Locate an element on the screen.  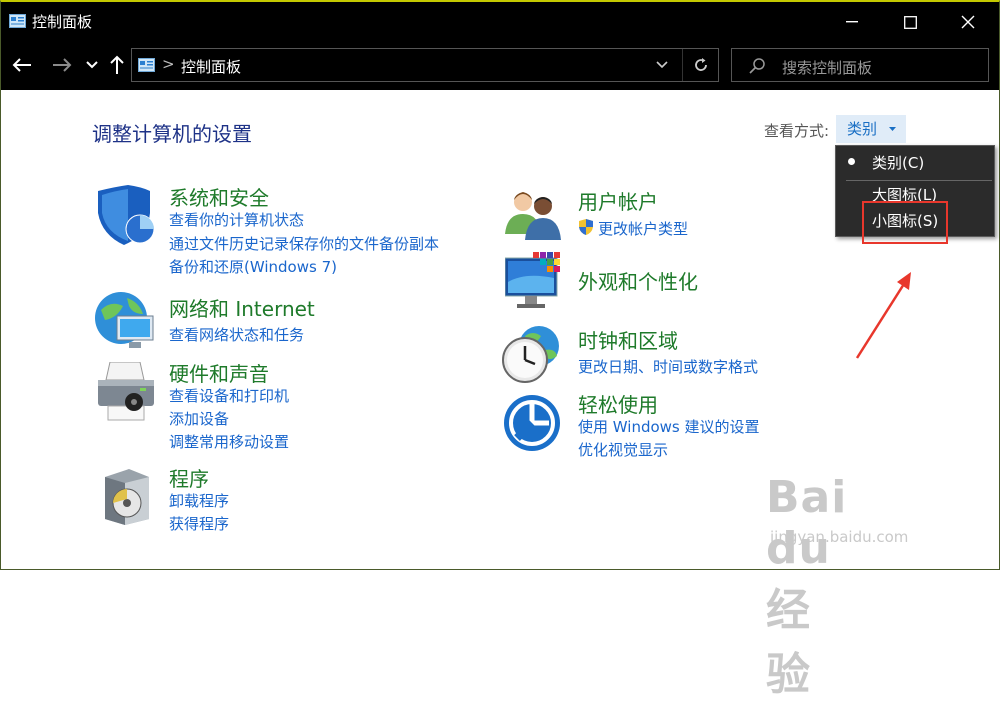
navigation-bar: > 控制面板 搜索控制面板 is located at coordinates (500, 66).